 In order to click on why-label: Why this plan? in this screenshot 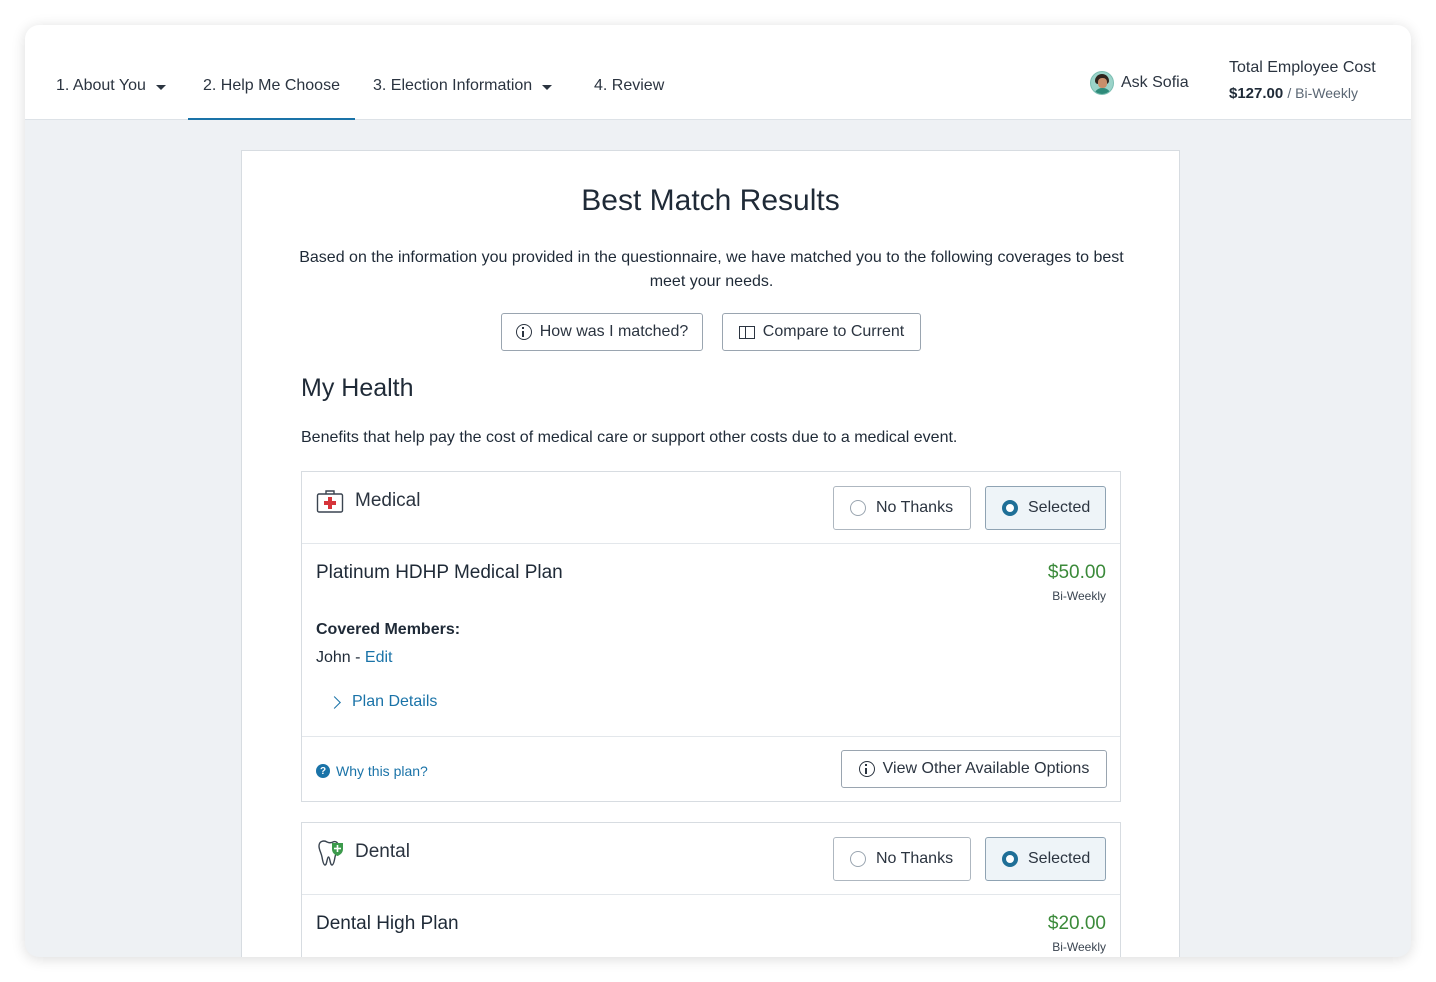, I will do `click(382, 771)`.